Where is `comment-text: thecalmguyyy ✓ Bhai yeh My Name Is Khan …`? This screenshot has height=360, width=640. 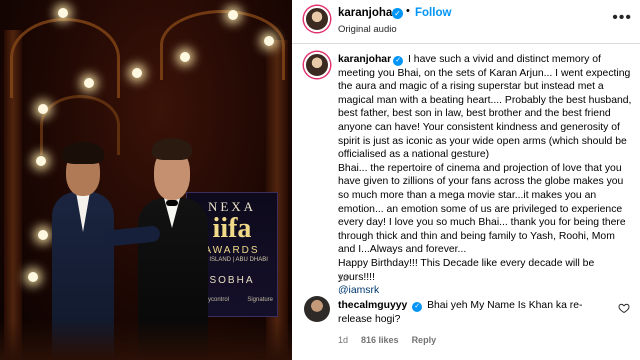
comment-text: thecalmguyyy ✓ Bhai yeh My Name Is Khan … is located at coordinates (472, 312).